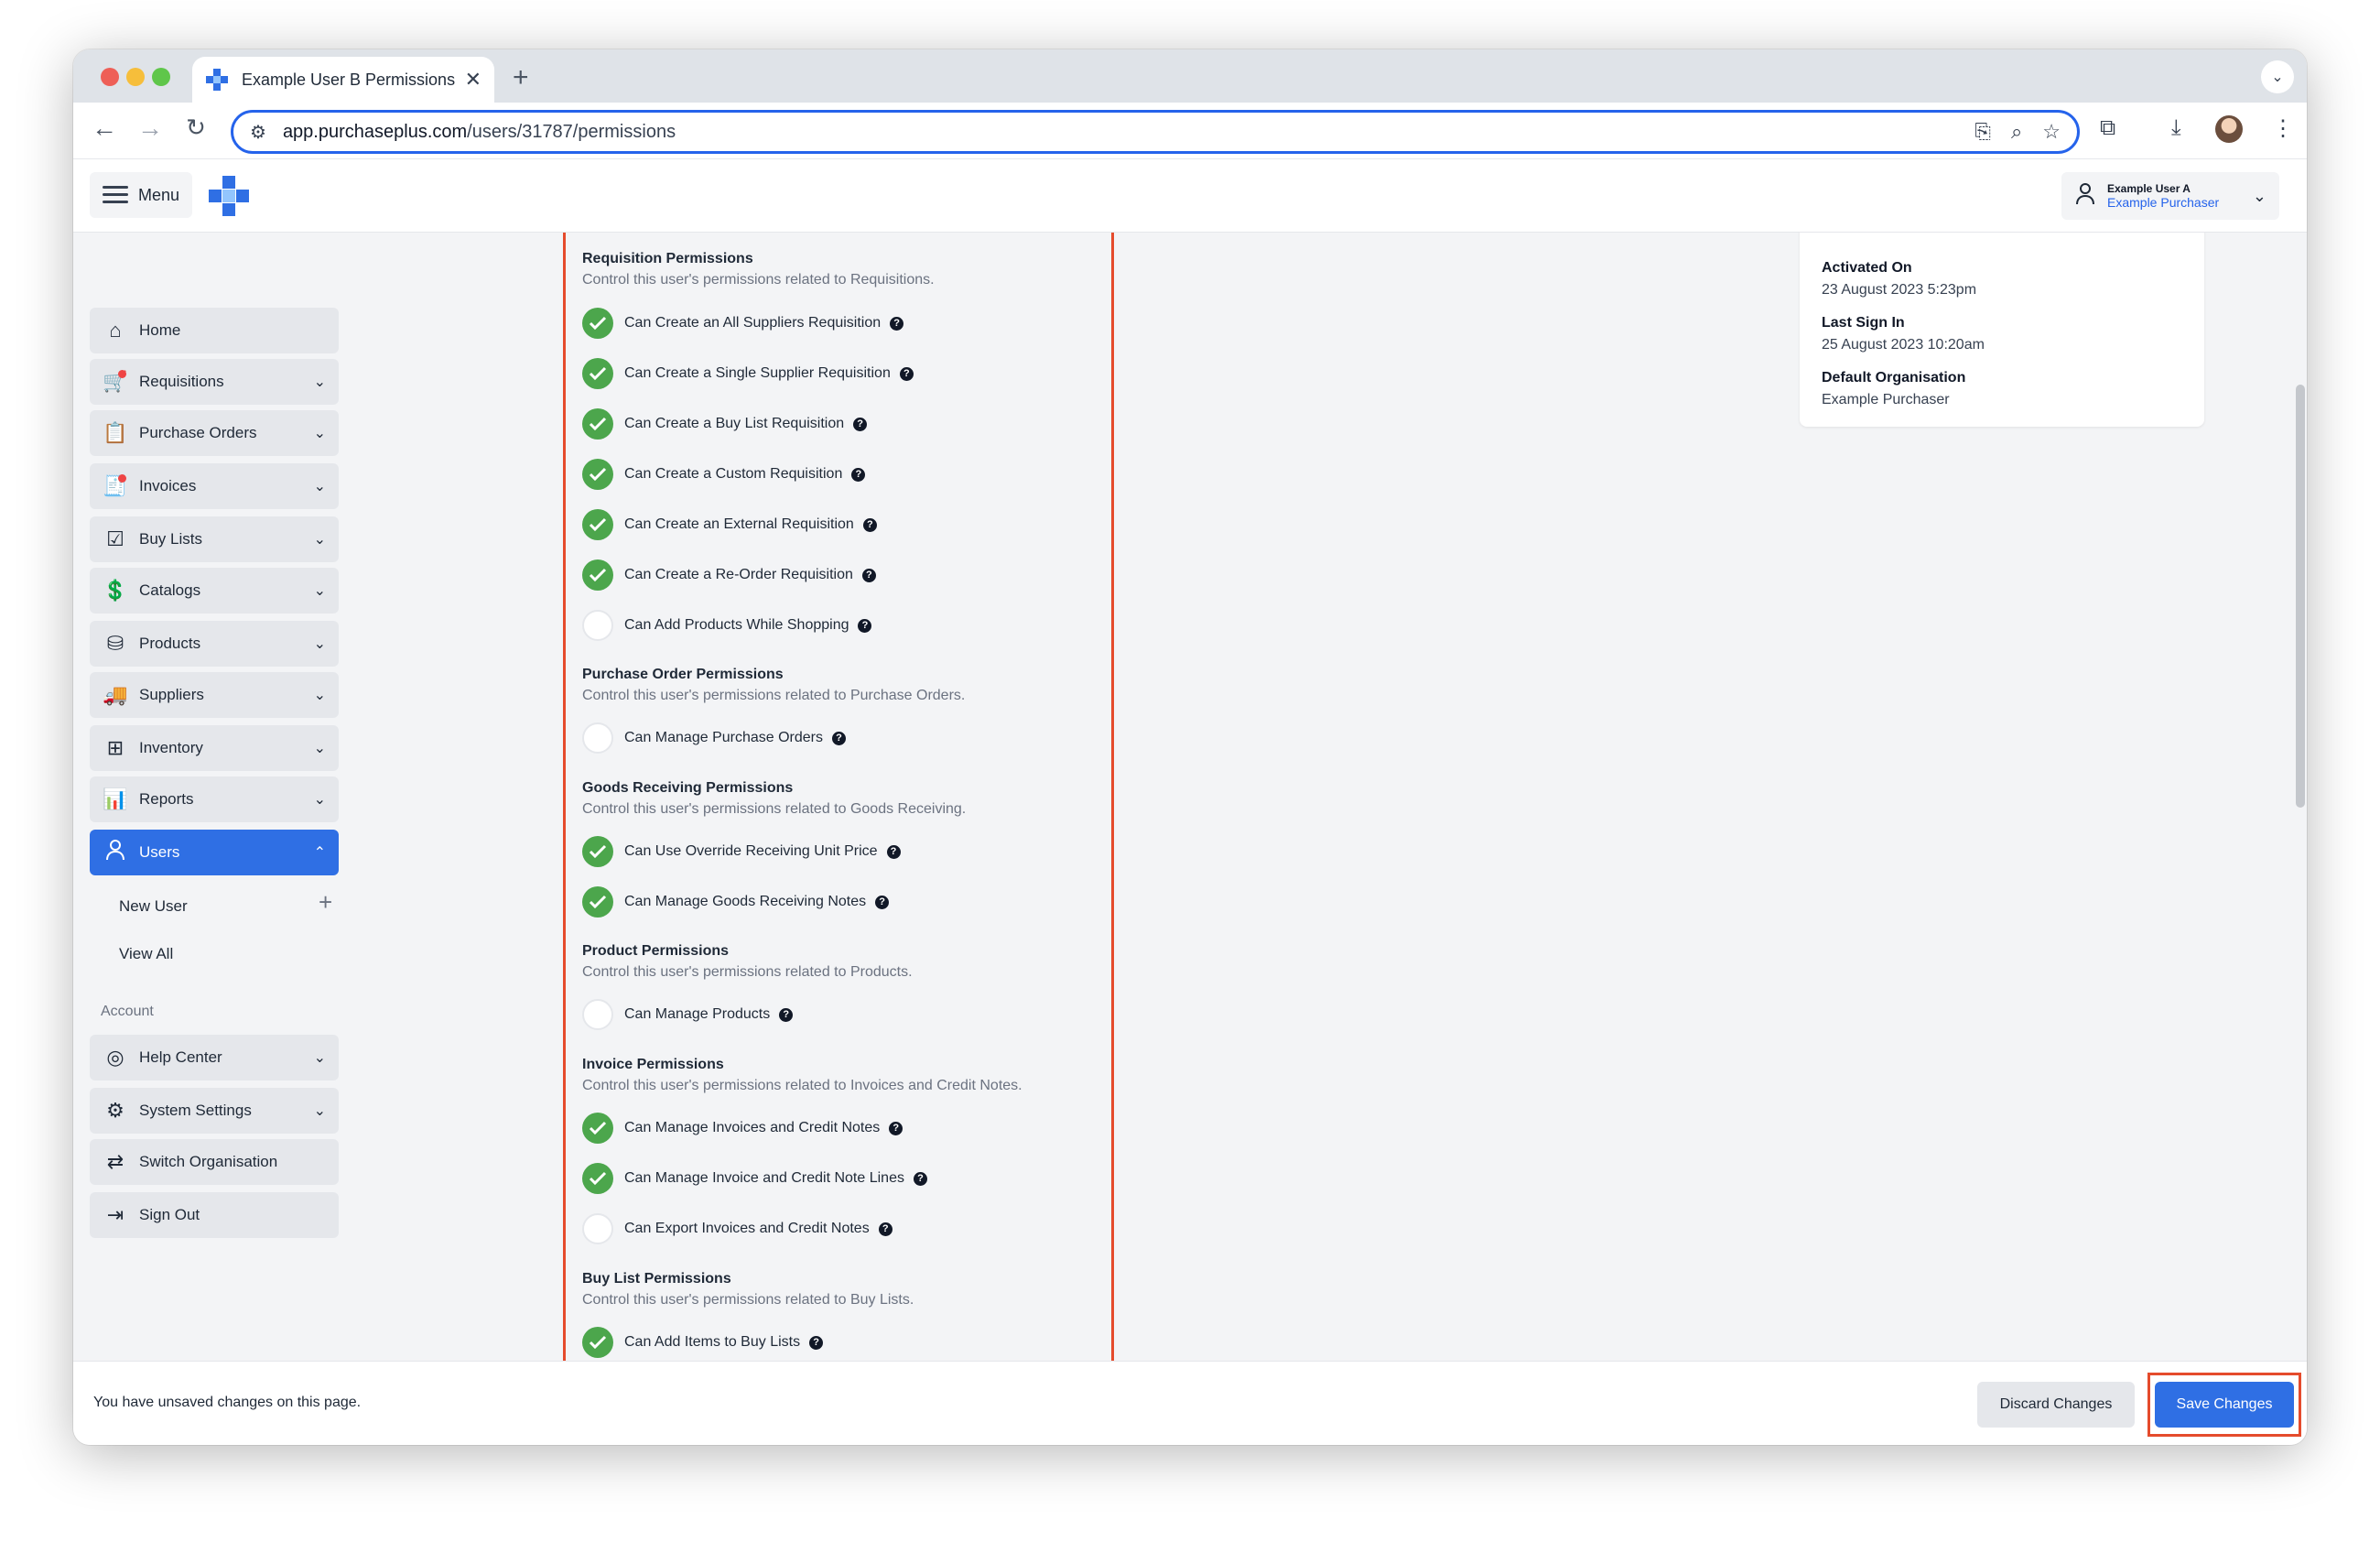  What do you see at coordinates (104, 128) in the screenshot?
I see `back-arrow-icon: ←` at bounding box center [104, 128].